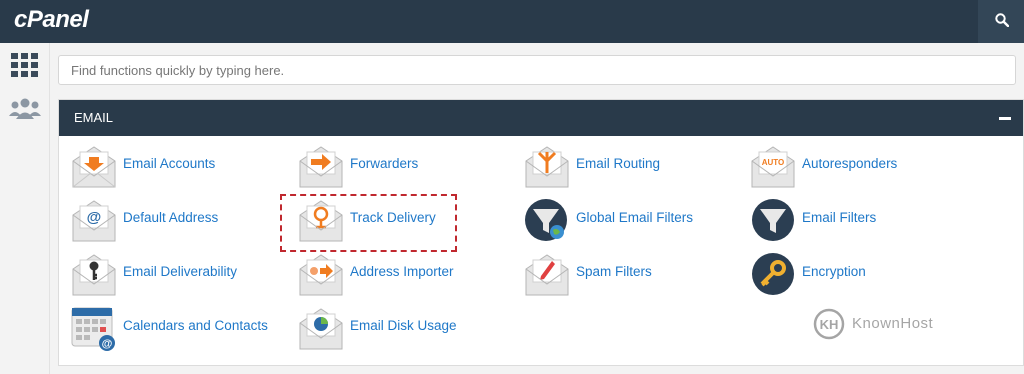 The width and height of the screenshot is (1024, 374). Describe the element at coordinates (93, 329) in the screenshot. I see `calendars-contacts-icon: @` at that location.